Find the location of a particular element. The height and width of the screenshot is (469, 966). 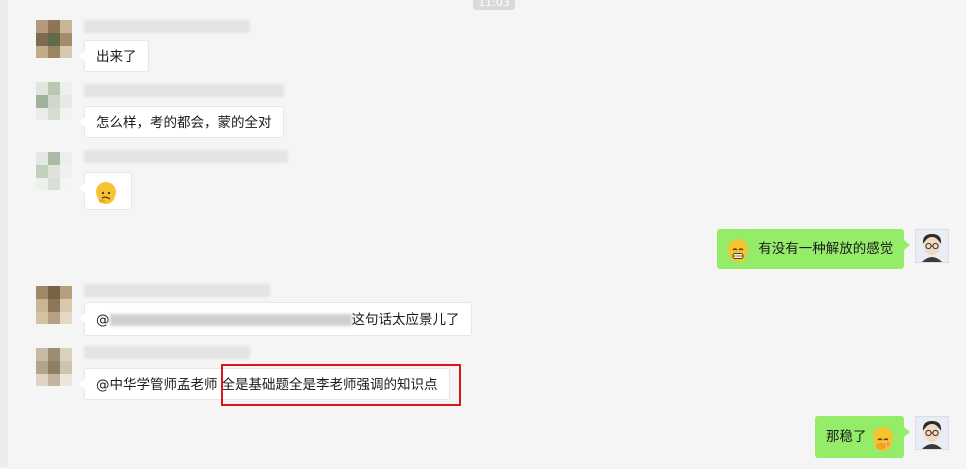

face-with-hand-over-mouth-icon is located at coordinates (882, 439).